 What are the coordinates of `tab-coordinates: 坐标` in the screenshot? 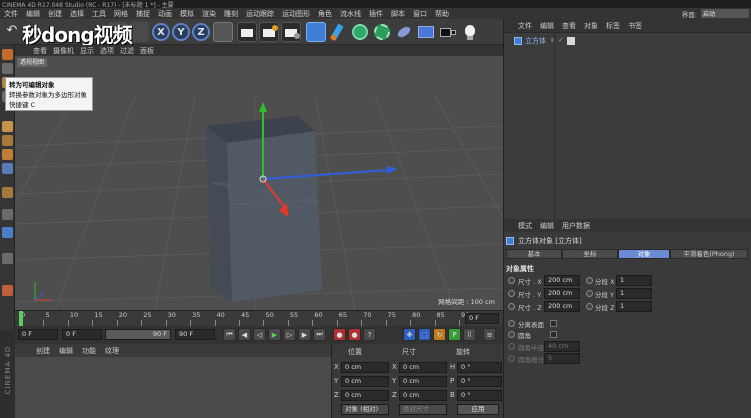 It's located at (590, 254).